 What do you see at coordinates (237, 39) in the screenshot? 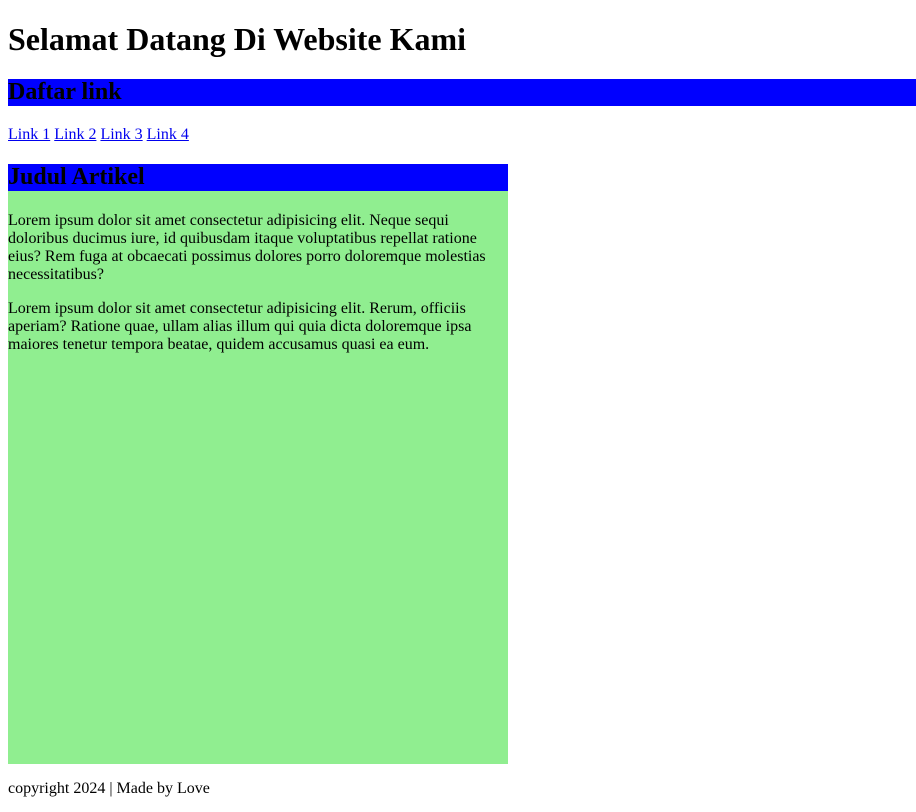
I see `page-title: Selamat Datang Di Website Kami` at bounding box center [237, 39].